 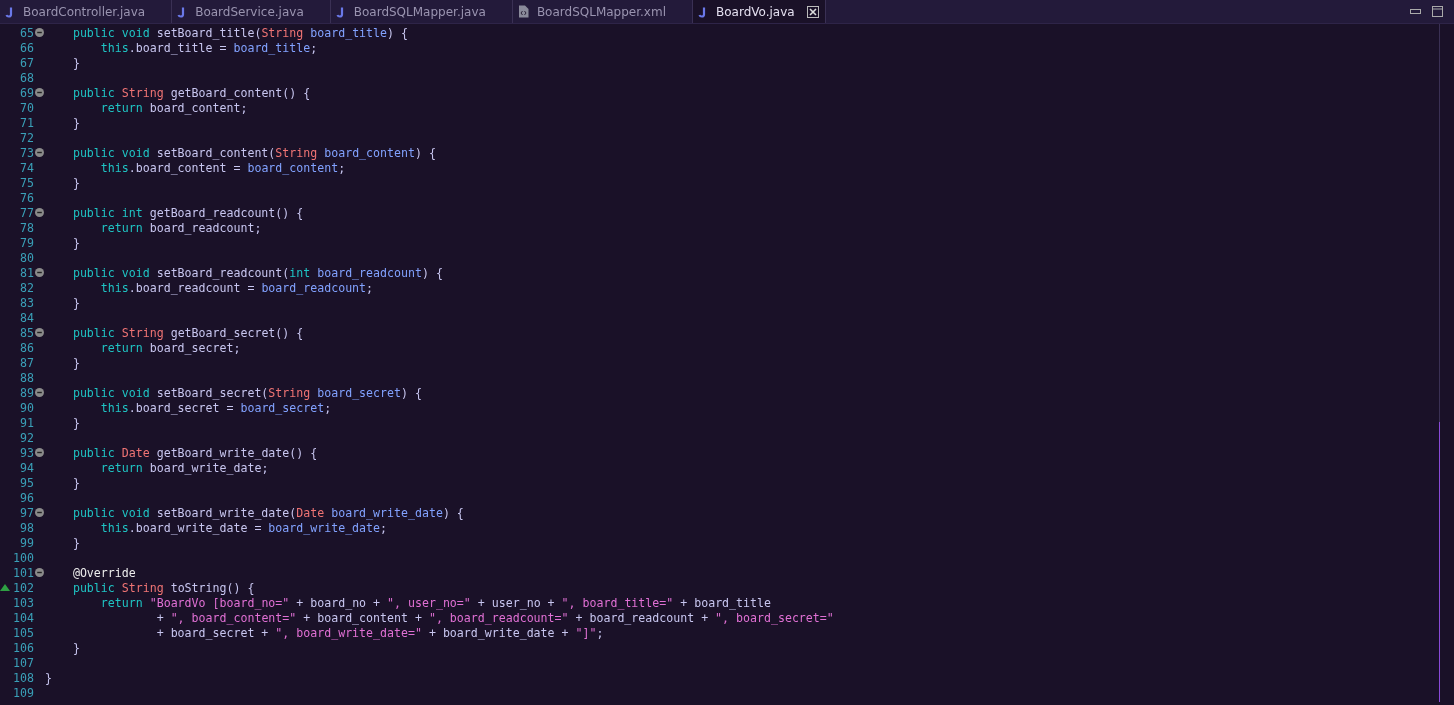 What do you see at coordinates (184, 467) in the screenshot?
I see `code-line: return board_write_date;` at bounding box center [184, 467].